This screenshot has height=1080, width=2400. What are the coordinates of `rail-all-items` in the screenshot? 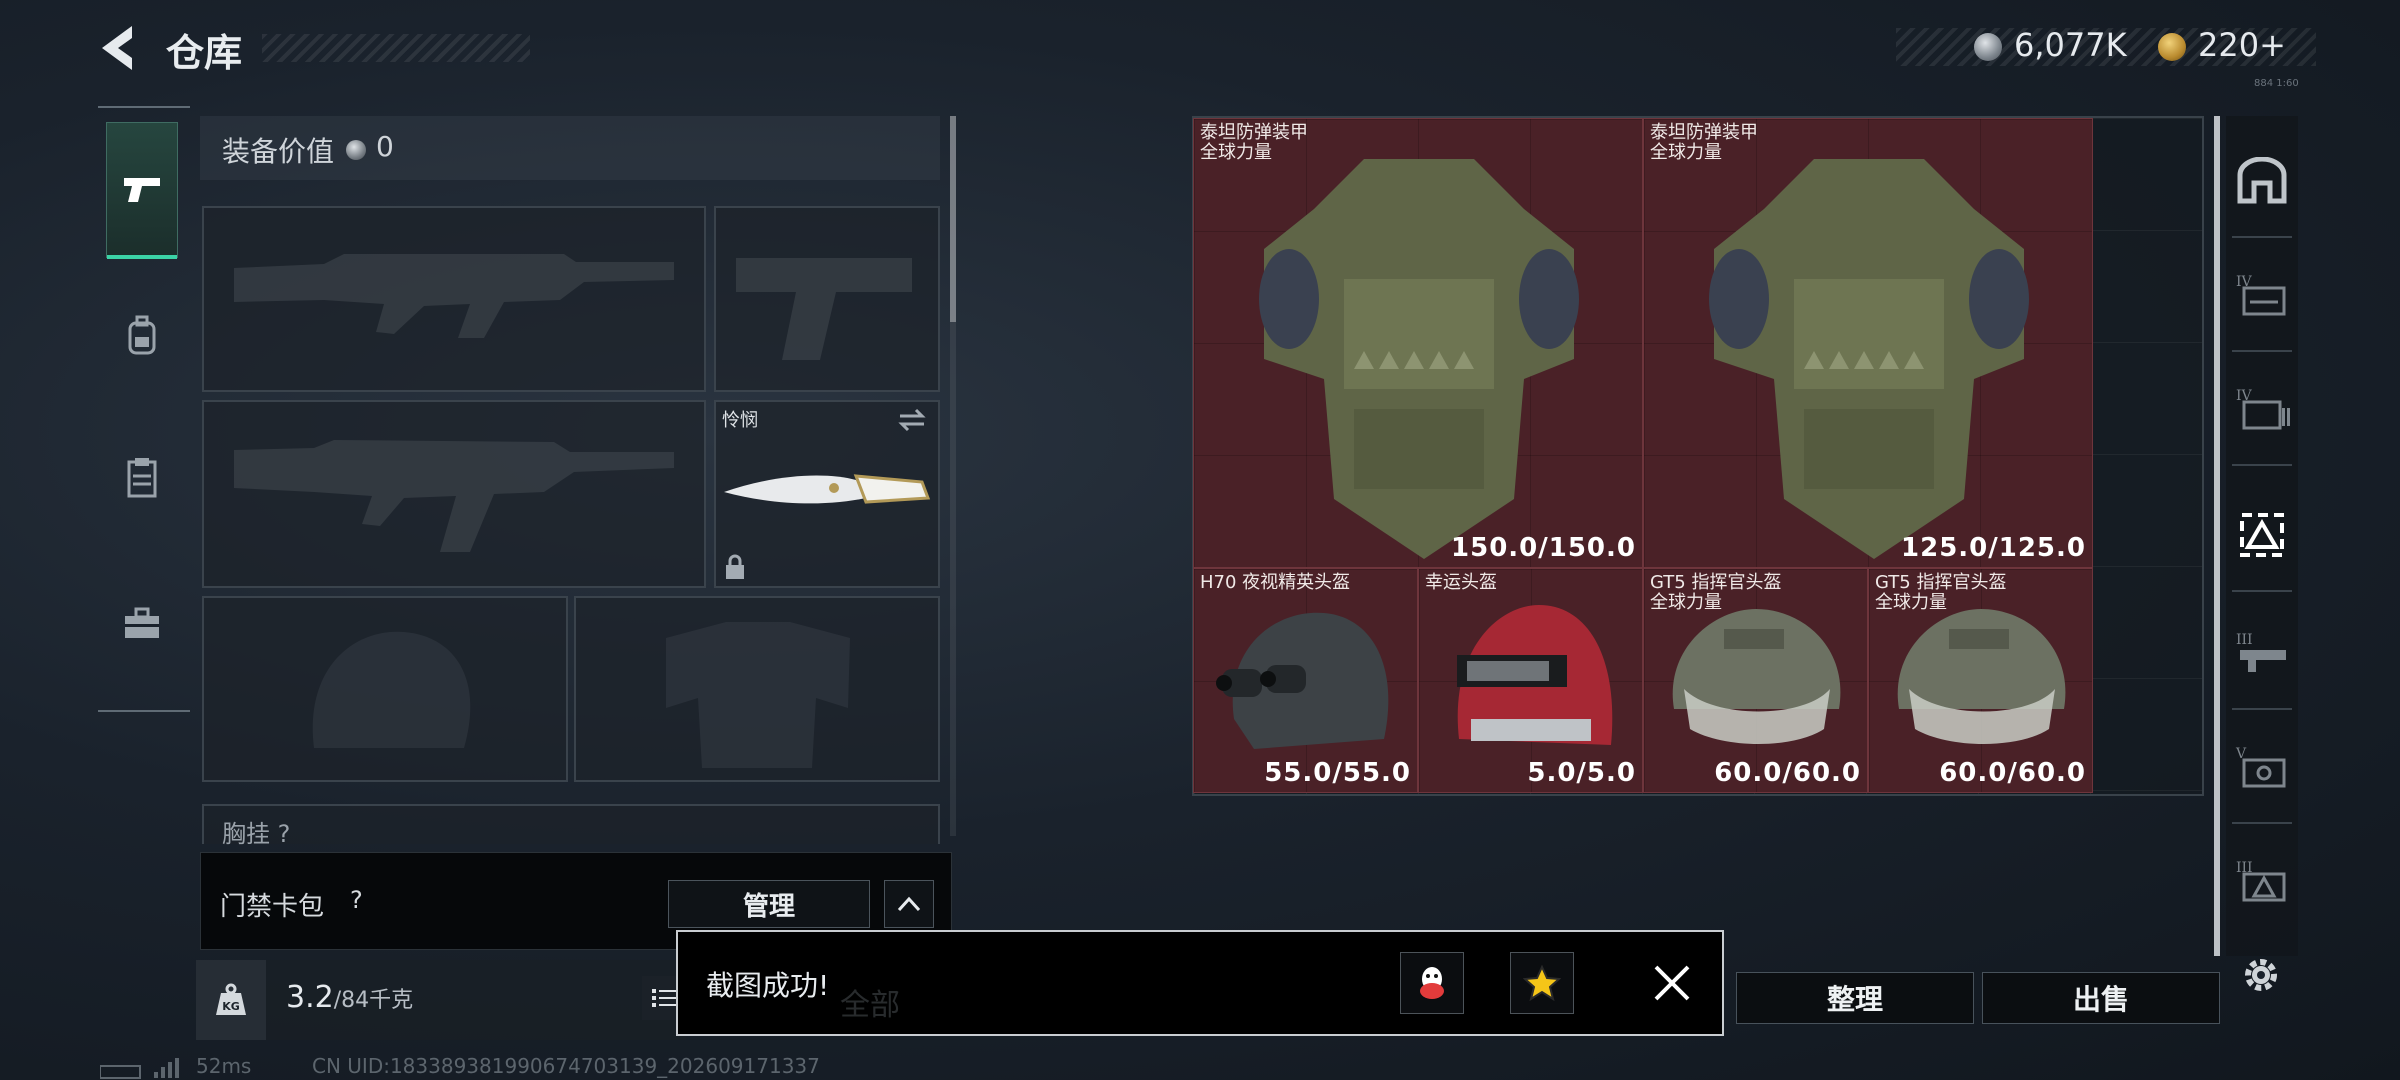 It's located at (2262, 181).